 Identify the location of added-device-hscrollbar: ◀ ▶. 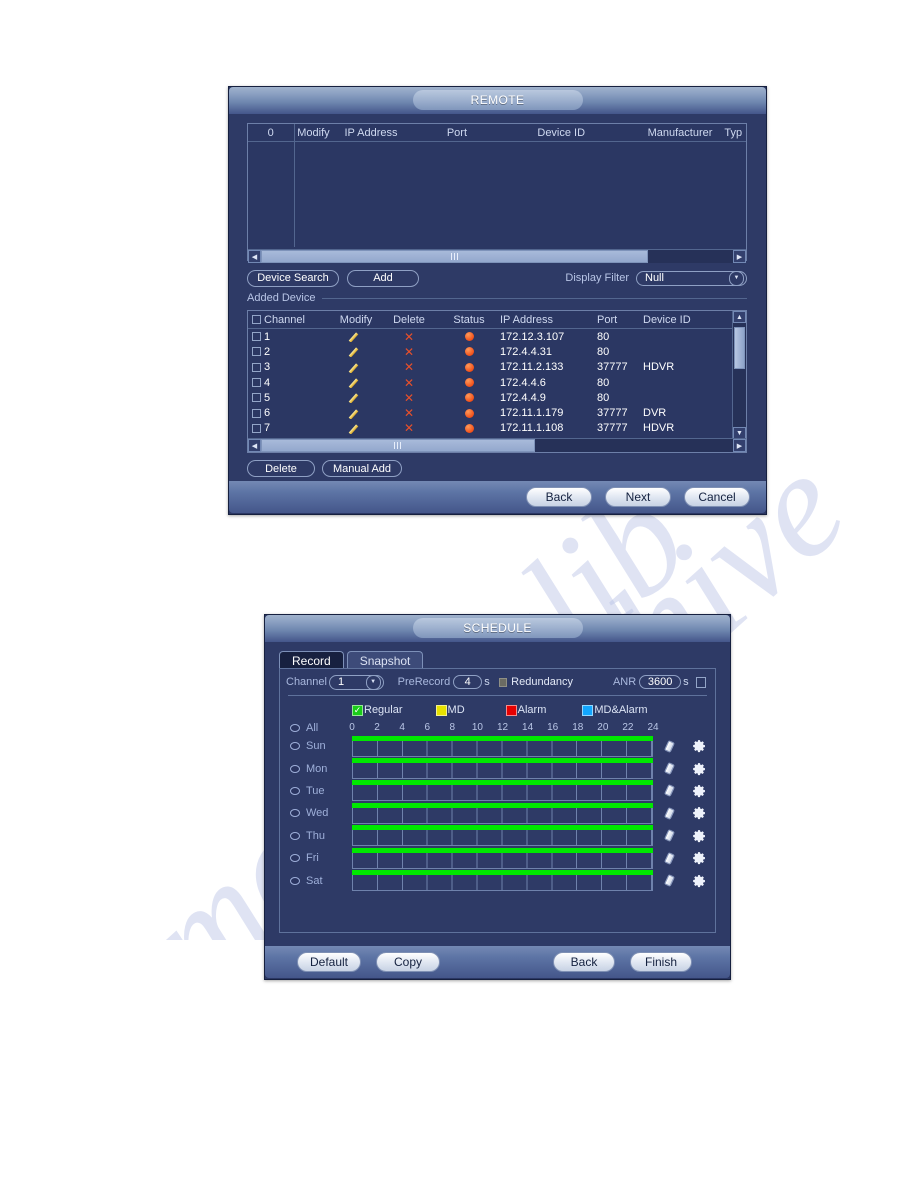
(497, 445).